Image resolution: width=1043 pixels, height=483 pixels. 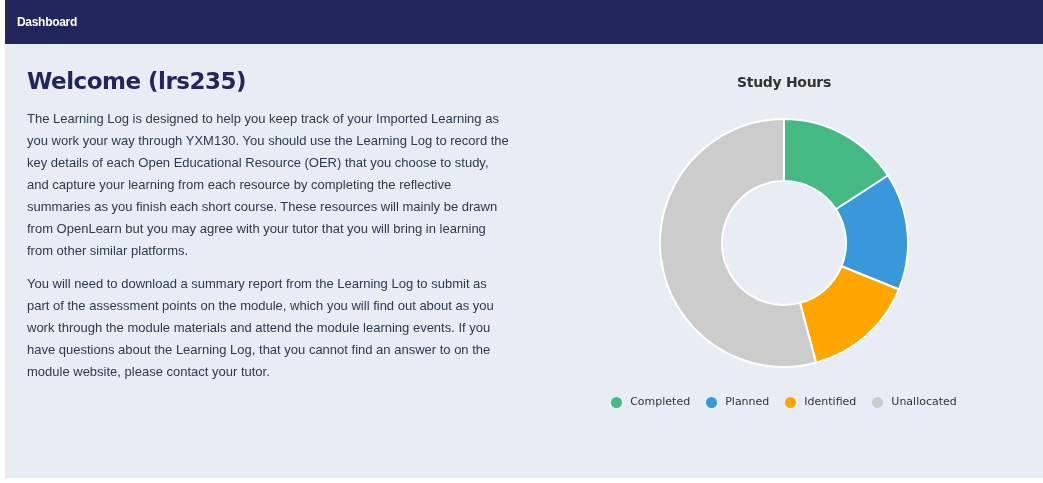 What do you see at coordinates (924, 402) in the screenshot?
I see `legend-label: Unallocated` at bounding box center [924, 402].